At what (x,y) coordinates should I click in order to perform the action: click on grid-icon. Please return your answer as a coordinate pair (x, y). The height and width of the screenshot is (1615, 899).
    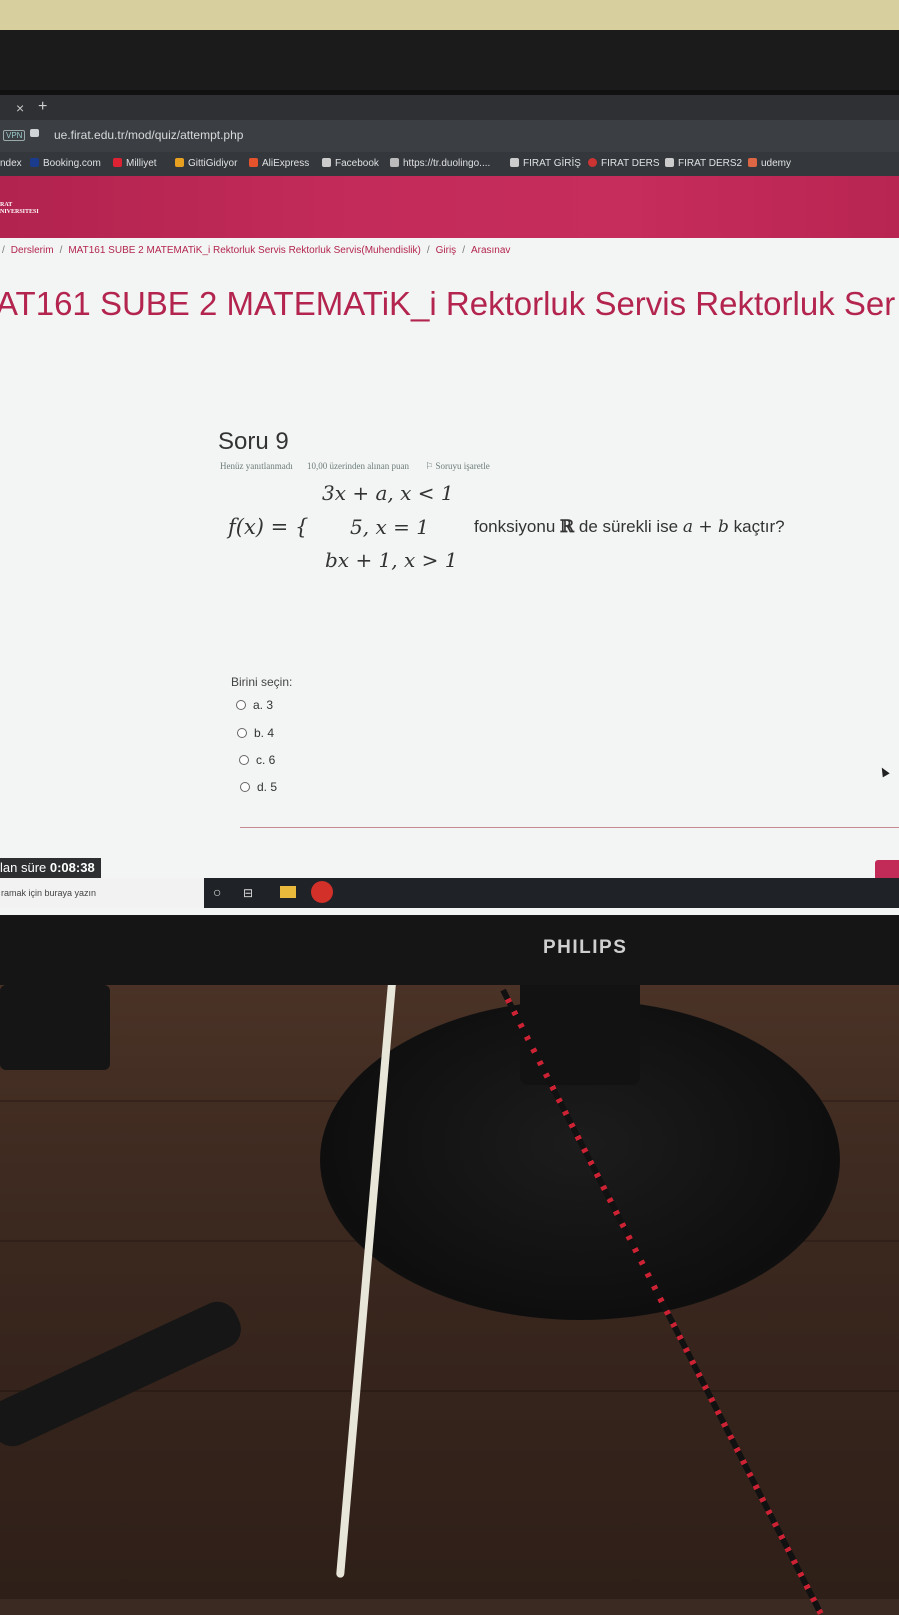
    Looking at the image, I should click on (394, 162).